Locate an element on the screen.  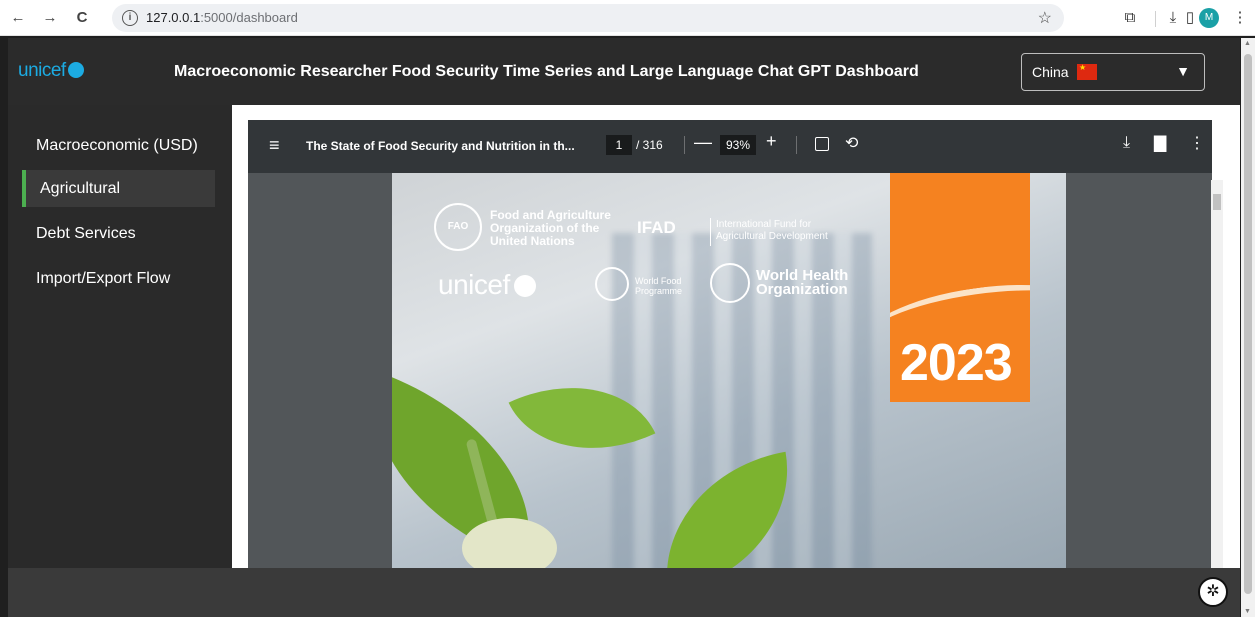
scroll-down-icon: ▼ is located at coordinates (1247, 611).